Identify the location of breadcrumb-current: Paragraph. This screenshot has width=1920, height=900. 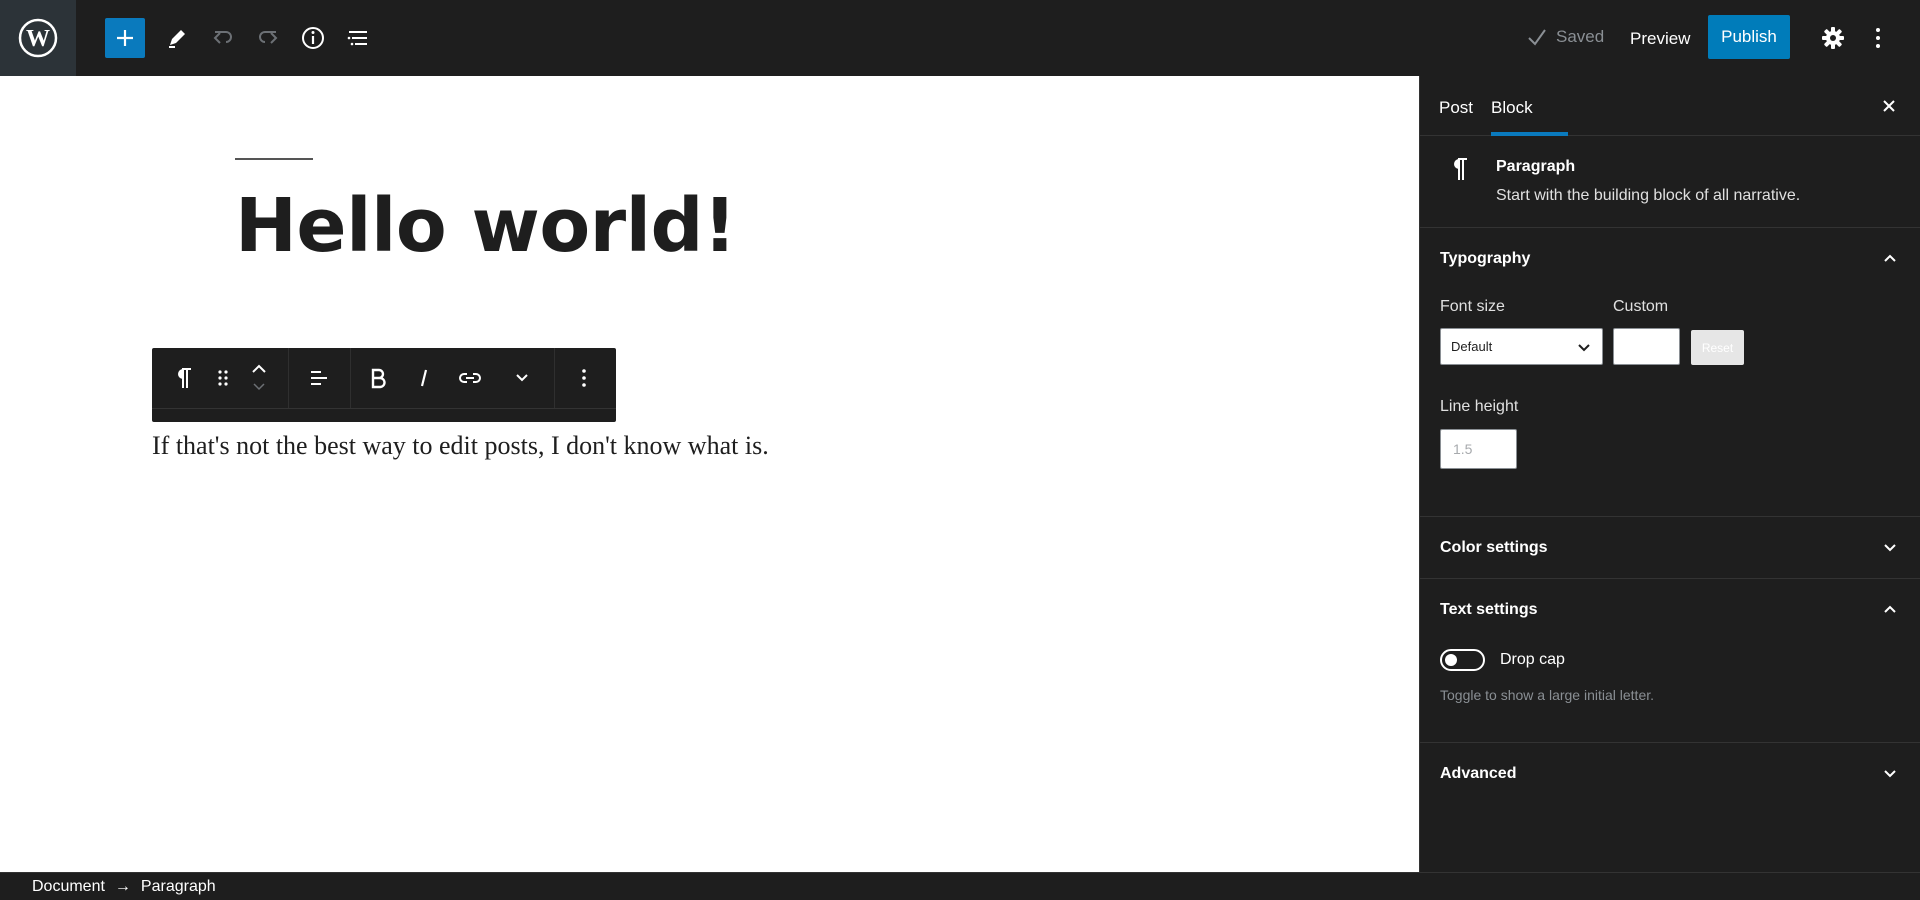
(178, 886).